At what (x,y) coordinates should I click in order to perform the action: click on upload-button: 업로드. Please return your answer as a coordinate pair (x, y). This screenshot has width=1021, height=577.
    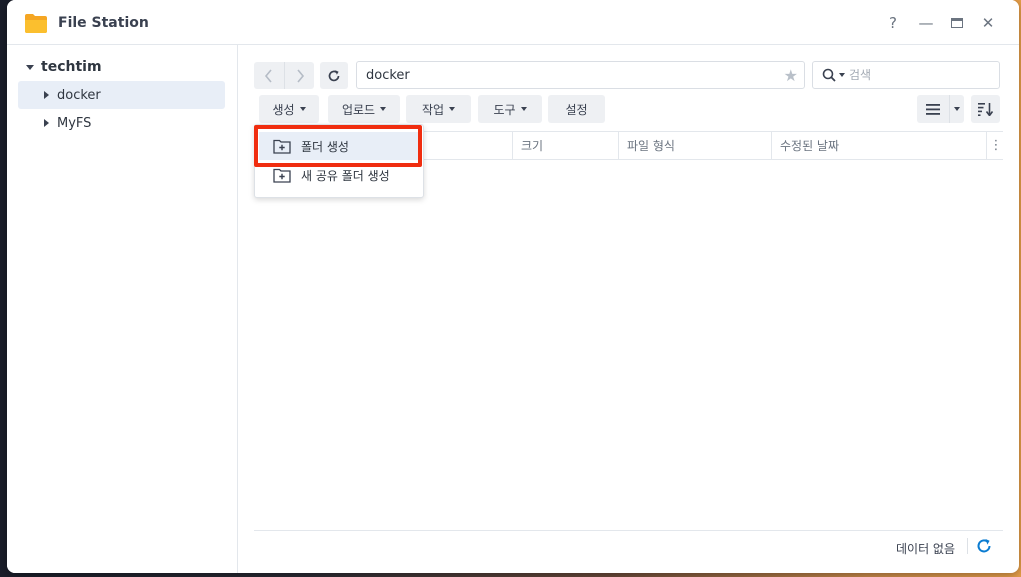
    Looking at the image, I should click on (364, 109).